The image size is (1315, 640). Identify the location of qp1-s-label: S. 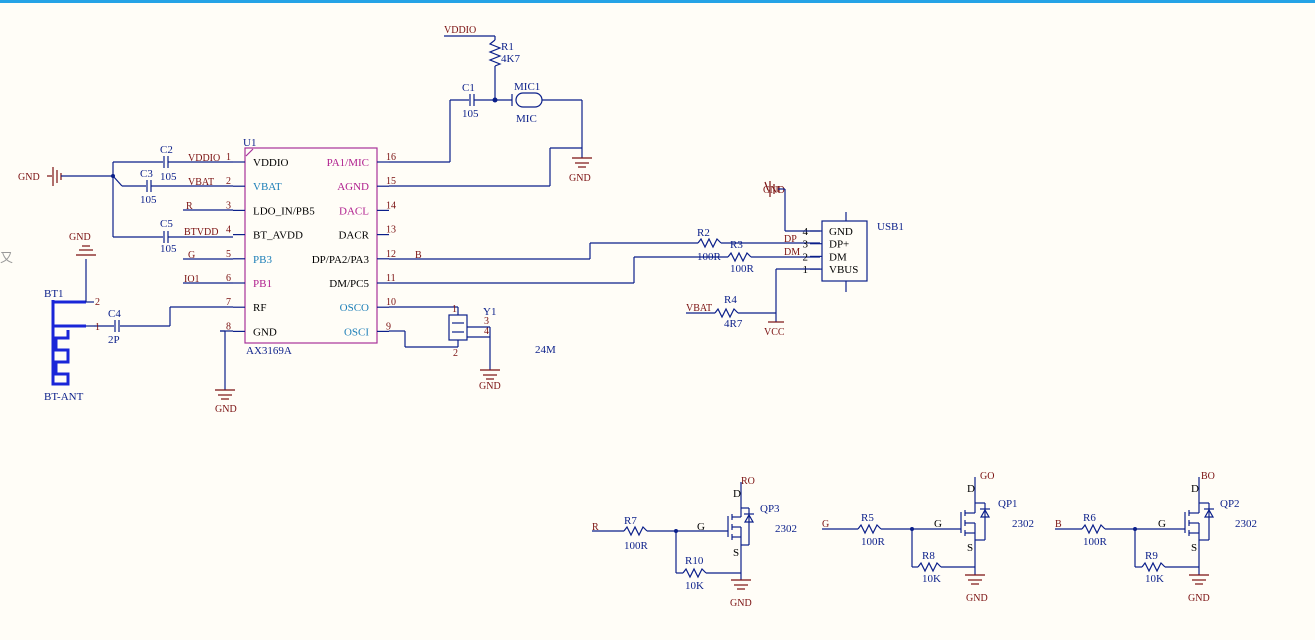
(970, 548).